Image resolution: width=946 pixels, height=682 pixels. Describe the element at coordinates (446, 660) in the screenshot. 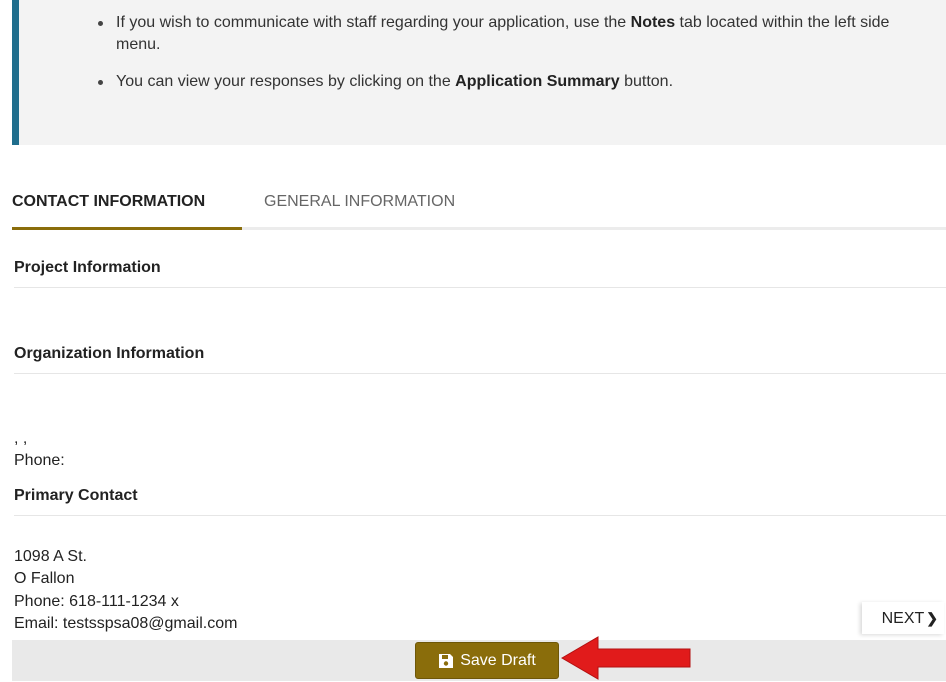

I see `floppy-disk-icon` at that location.